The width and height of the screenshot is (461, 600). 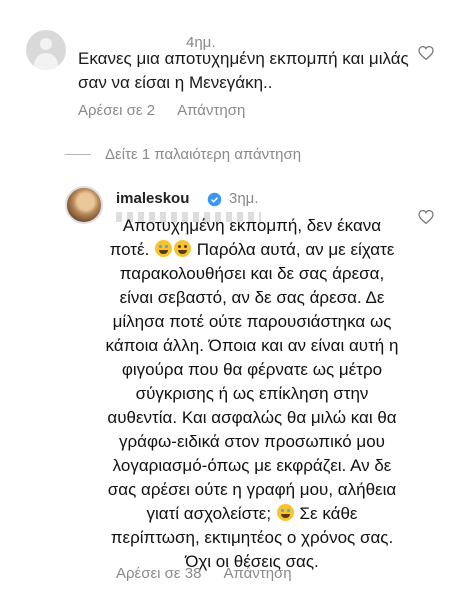 What do you see at coordinates (46, 44) in the screenshot?
I see `avatar-head` at bounding box center [46, 44].